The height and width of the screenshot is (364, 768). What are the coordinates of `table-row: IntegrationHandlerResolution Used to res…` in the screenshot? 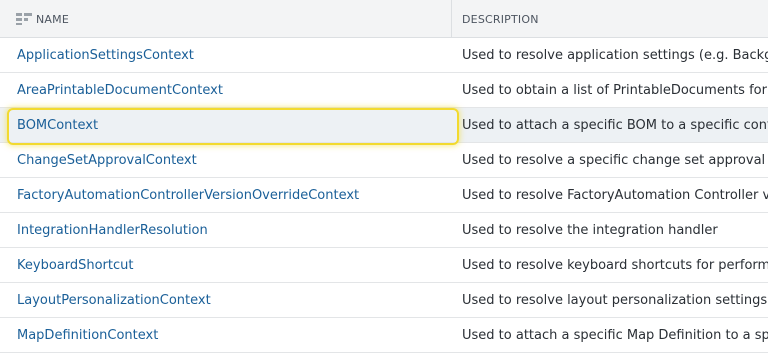 It's located at (384, 230).